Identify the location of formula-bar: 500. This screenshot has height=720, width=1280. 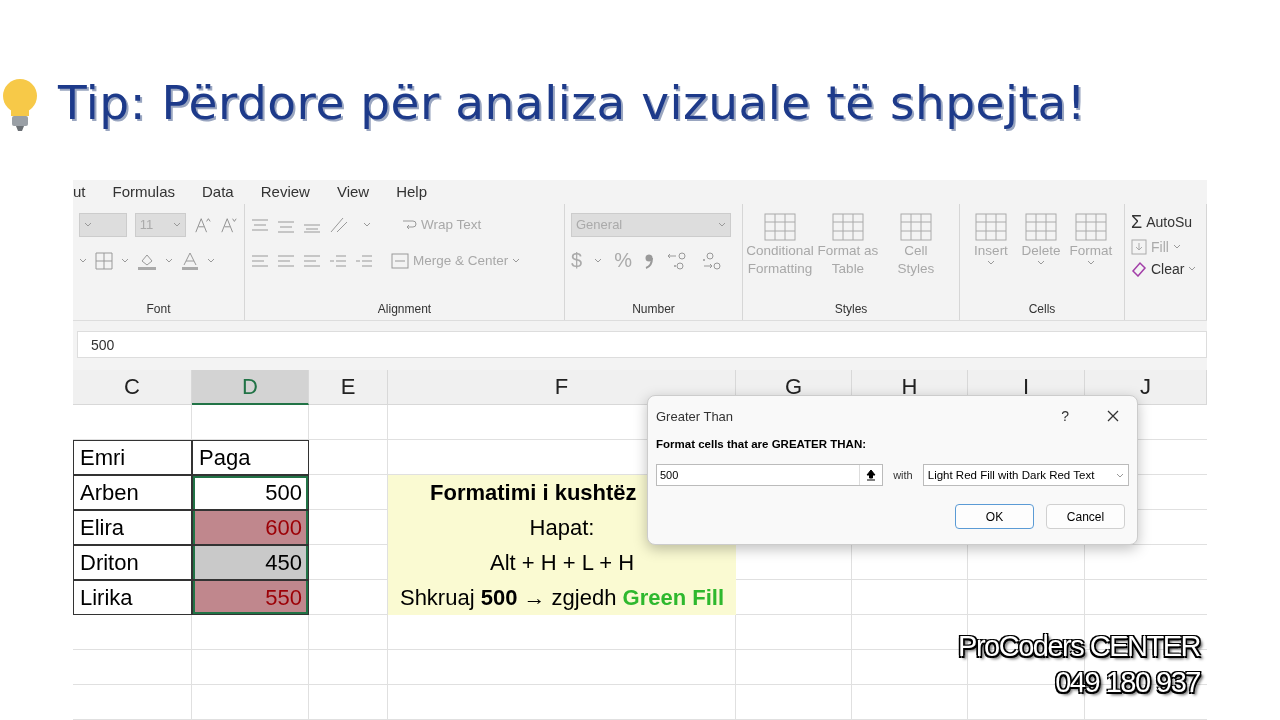
(642, 344).